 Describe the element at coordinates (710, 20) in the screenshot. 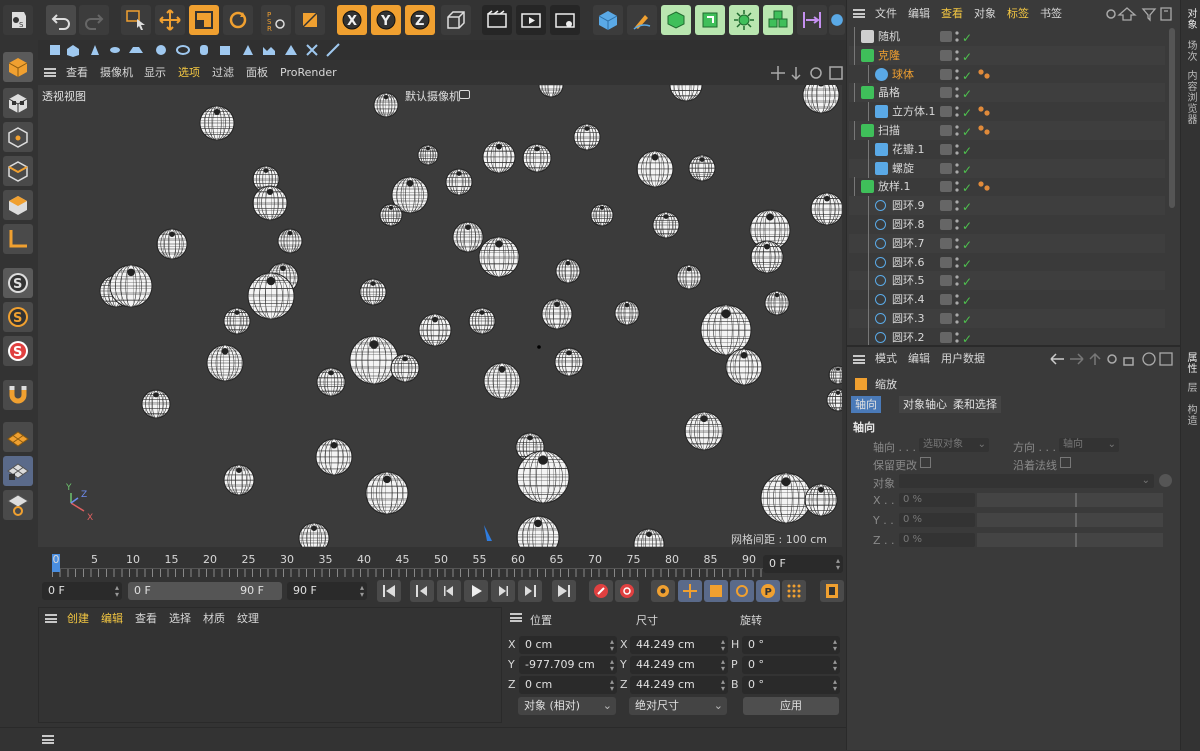

I see `cloner-button` at that location.